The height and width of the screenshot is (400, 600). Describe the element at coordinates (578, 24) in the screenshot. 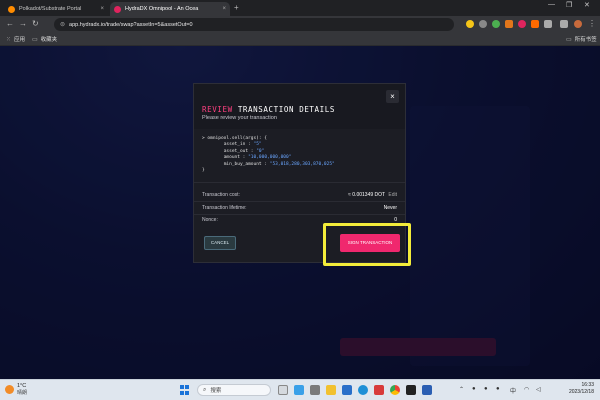

I see `profile-avatar` at that location.